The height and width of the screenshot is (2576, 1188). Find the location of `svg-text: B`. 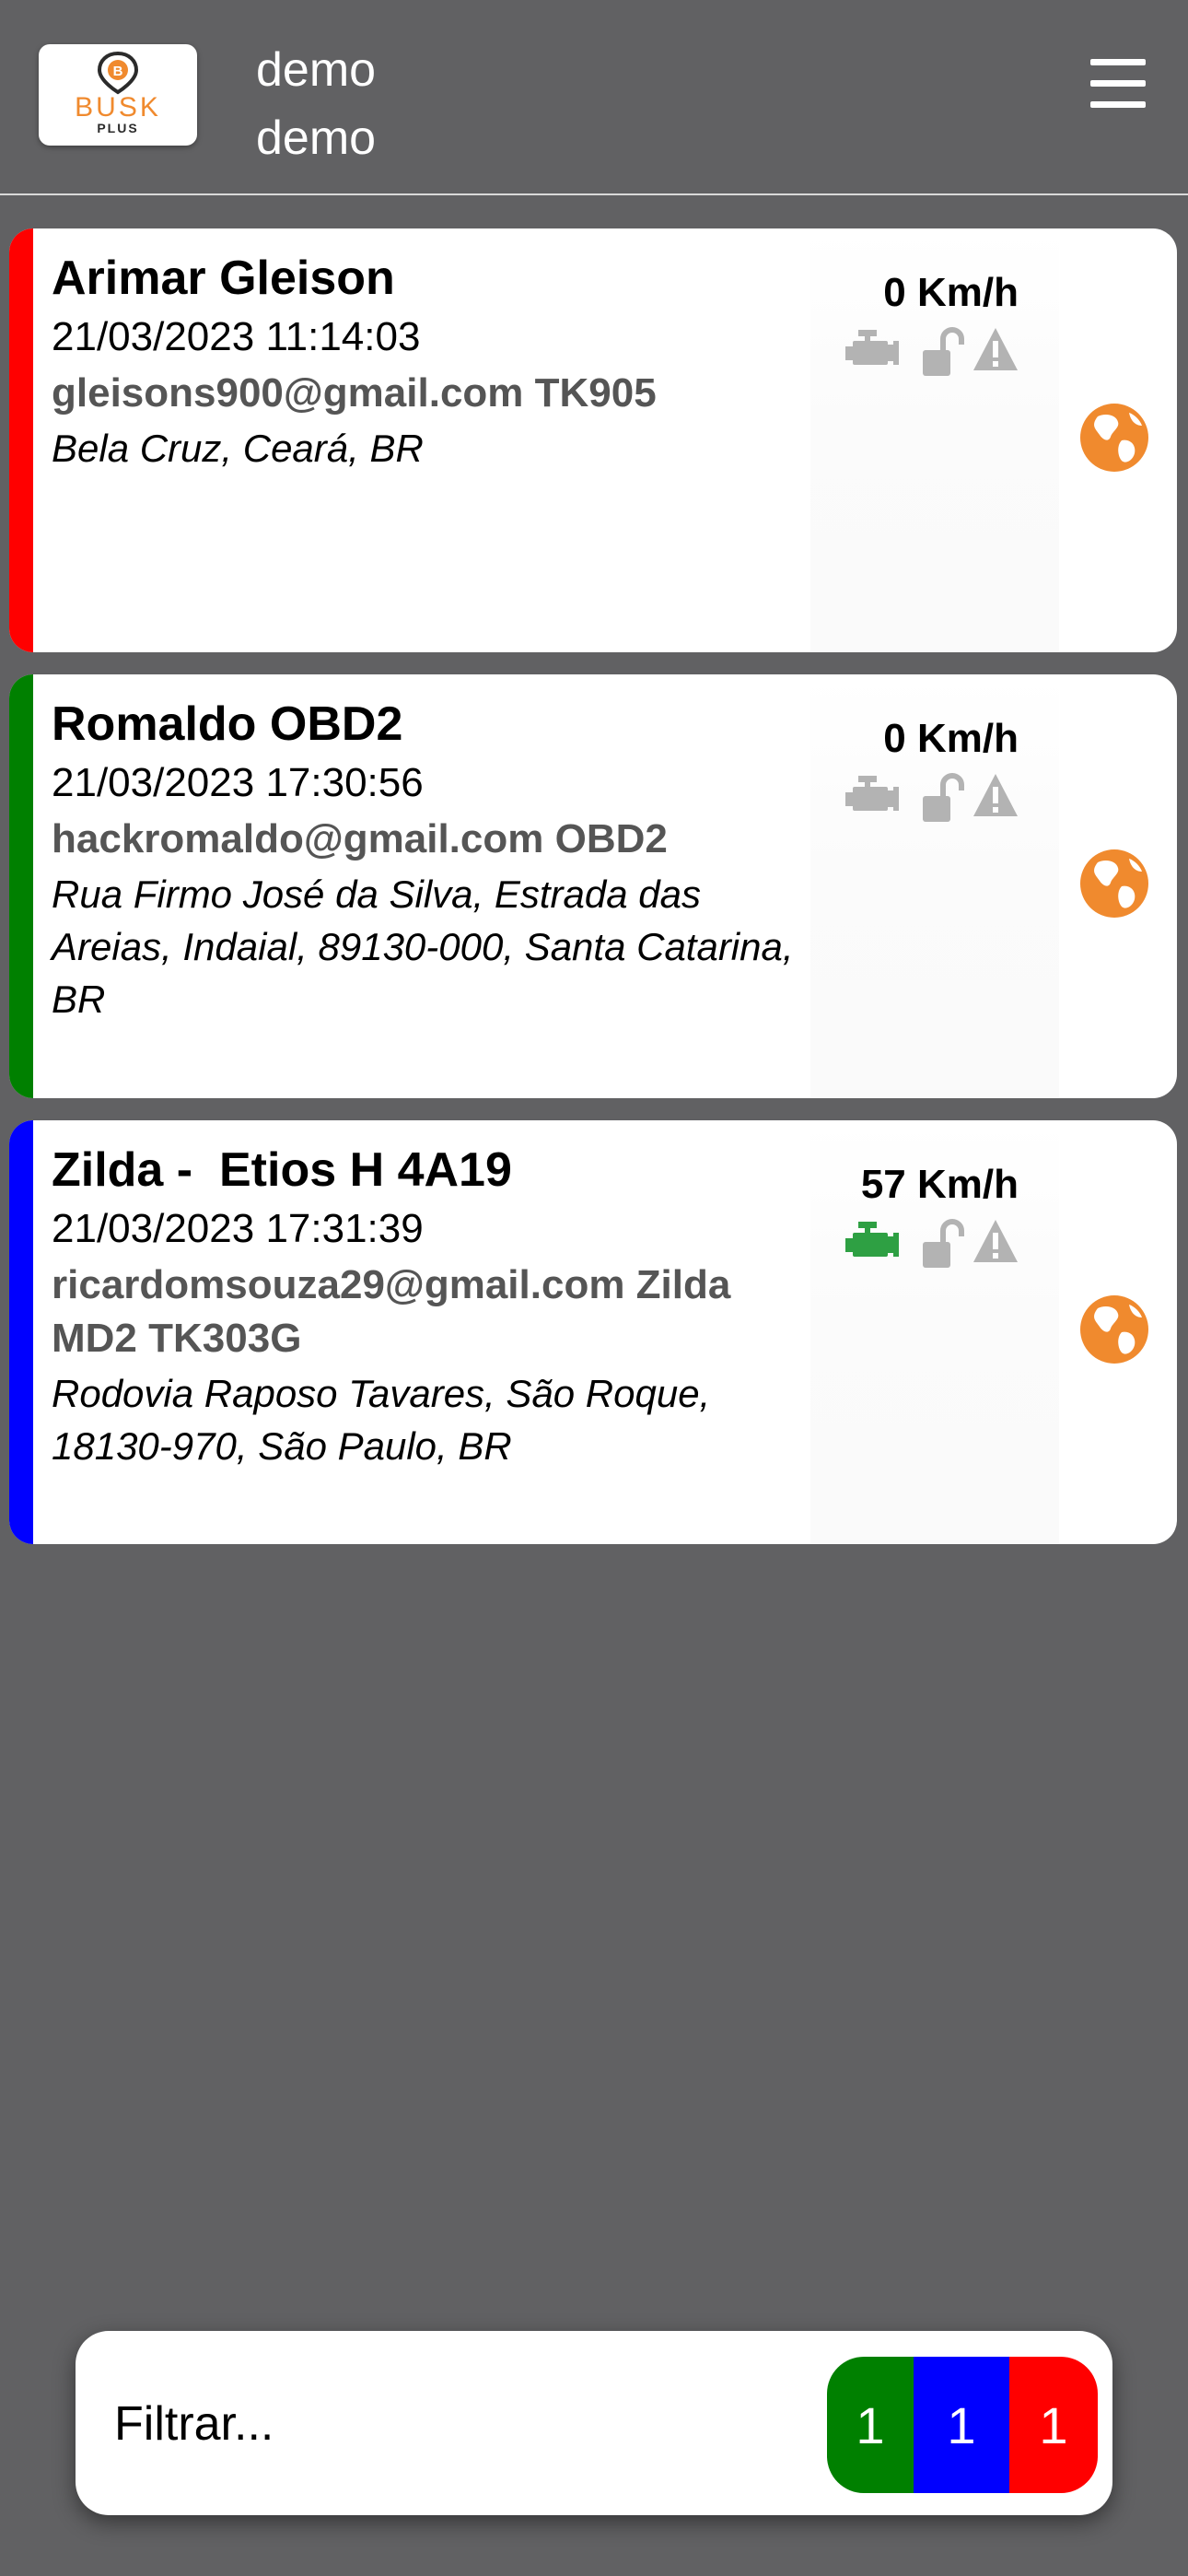

svg-text: B is located at coordinates (118, 71).